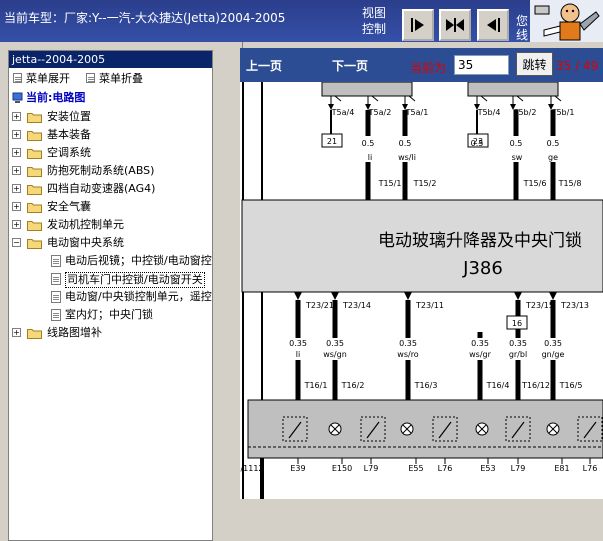  I want to click on tree-item-label: 空调系统, so click(69, 152).